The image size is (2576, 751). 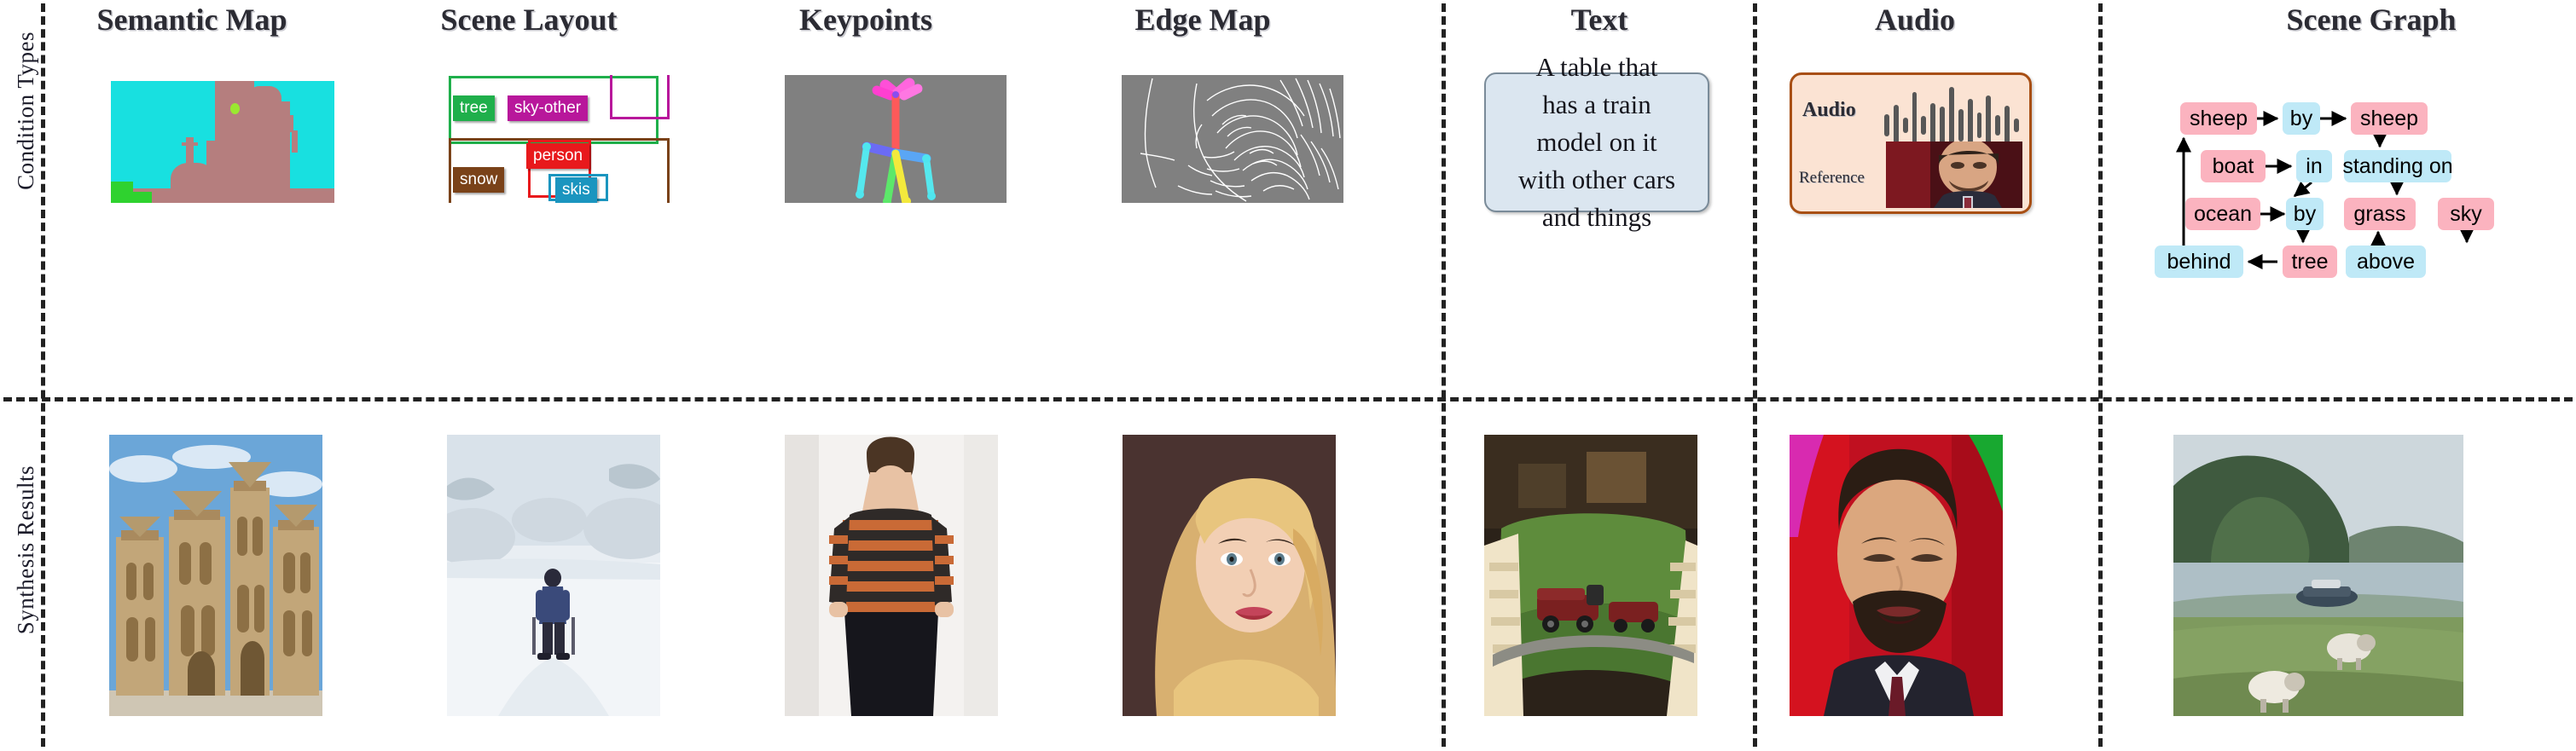 What do you see at coordinates (1915, 20) in the screenshot?
I see `column-header-audio: Audio` at bounding box center [1915, 20].